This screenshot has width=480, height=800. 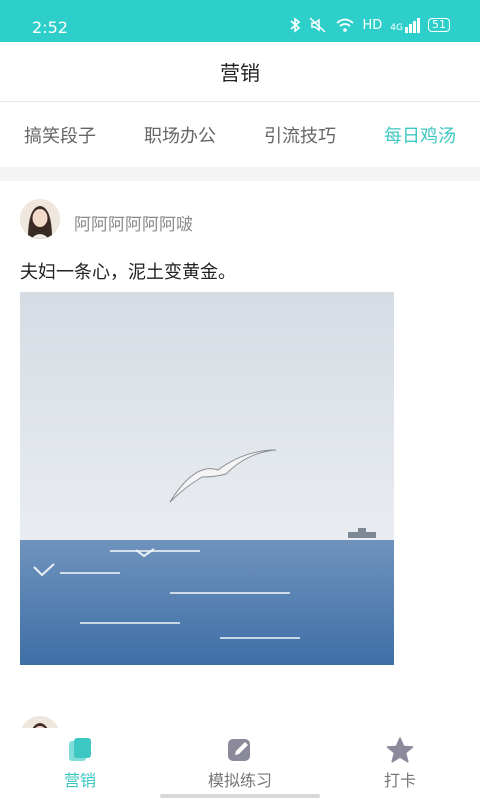 I want to click on battery-icon: 51, so click(x=439, y=25).